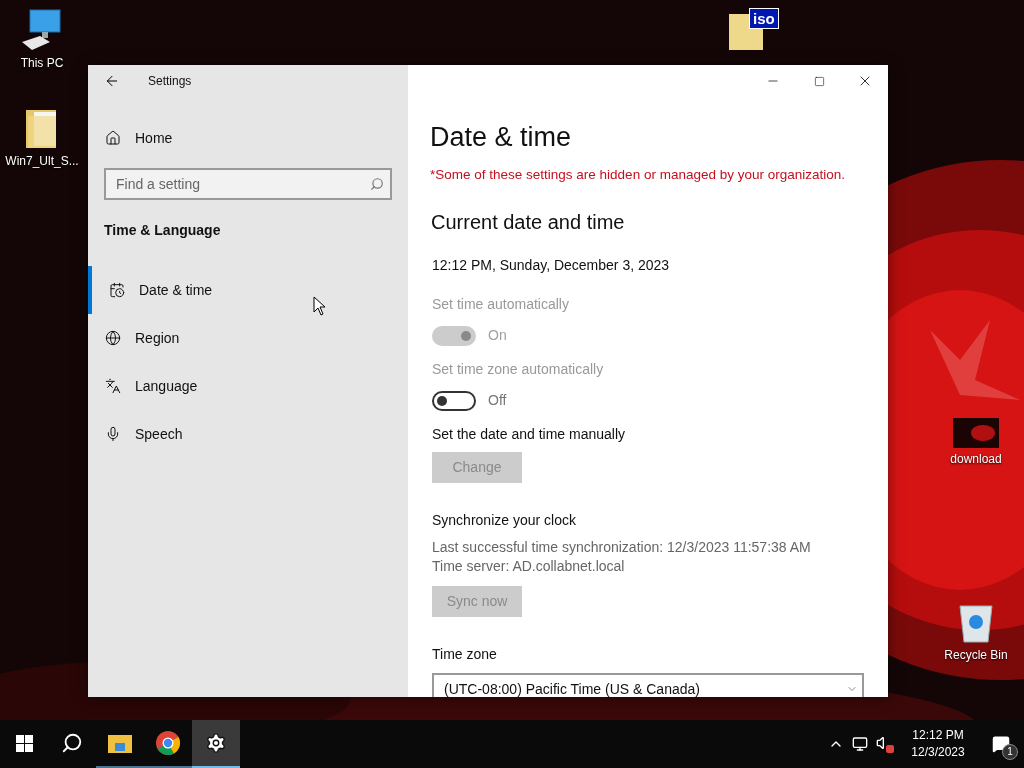 The width and height of the screenshot is (1024, 768). I want to click on clock: 12:12 PM 12/3/2023, so click(938, 744).